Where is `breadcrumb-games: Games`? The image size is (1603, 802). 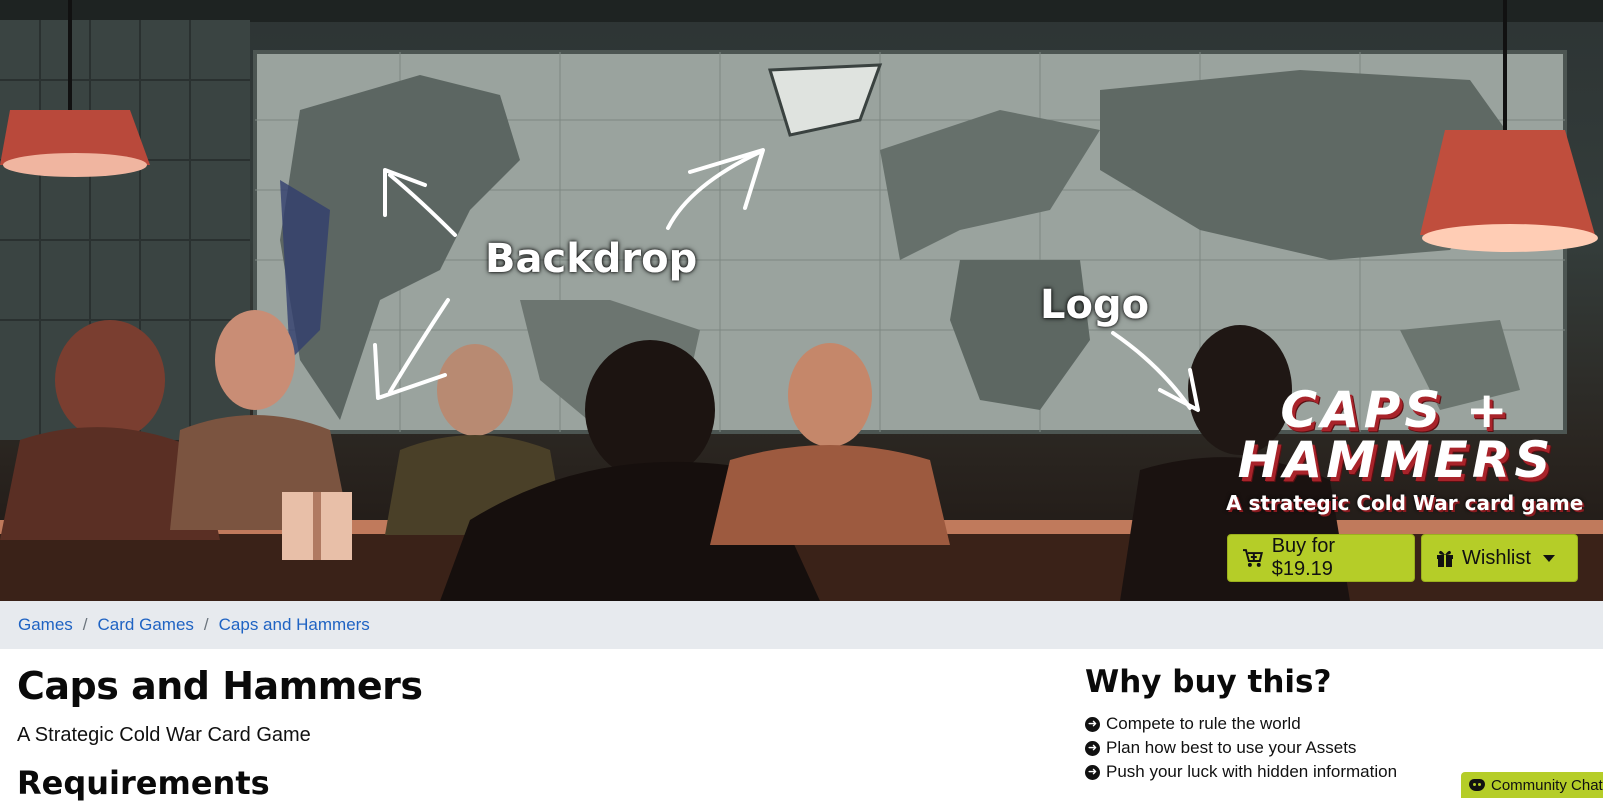
breadcrumb-games: Games is located at coordinates (45, 625).